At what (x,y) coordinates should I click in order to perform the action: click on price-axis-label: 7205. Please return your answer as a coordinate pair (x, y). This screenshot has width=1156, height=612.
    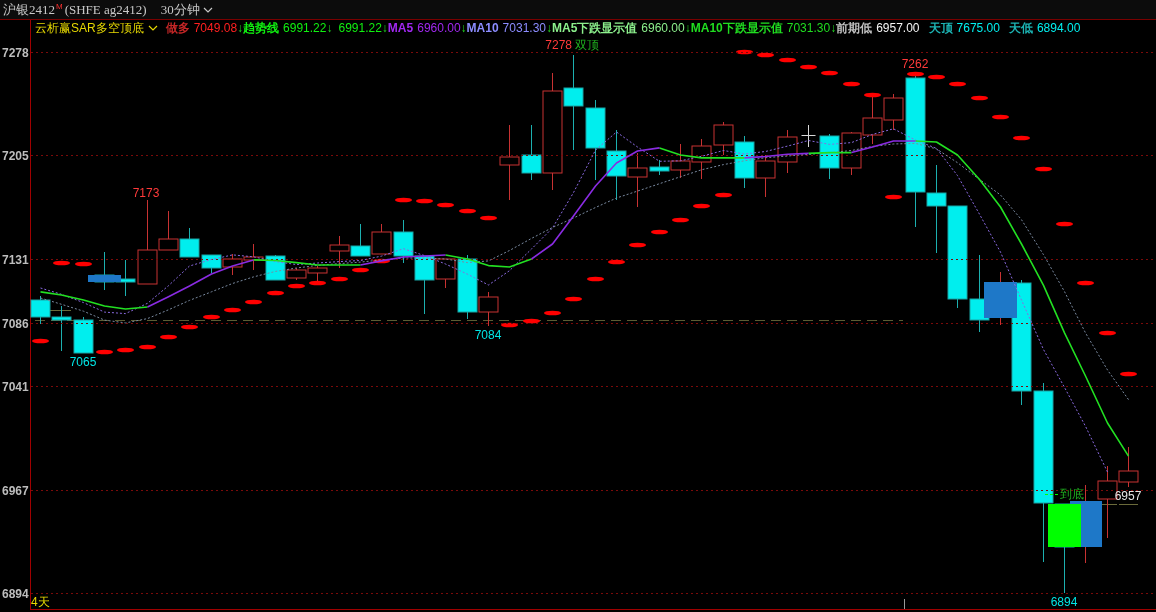
    Looking at the image, I should click on (15, 156).